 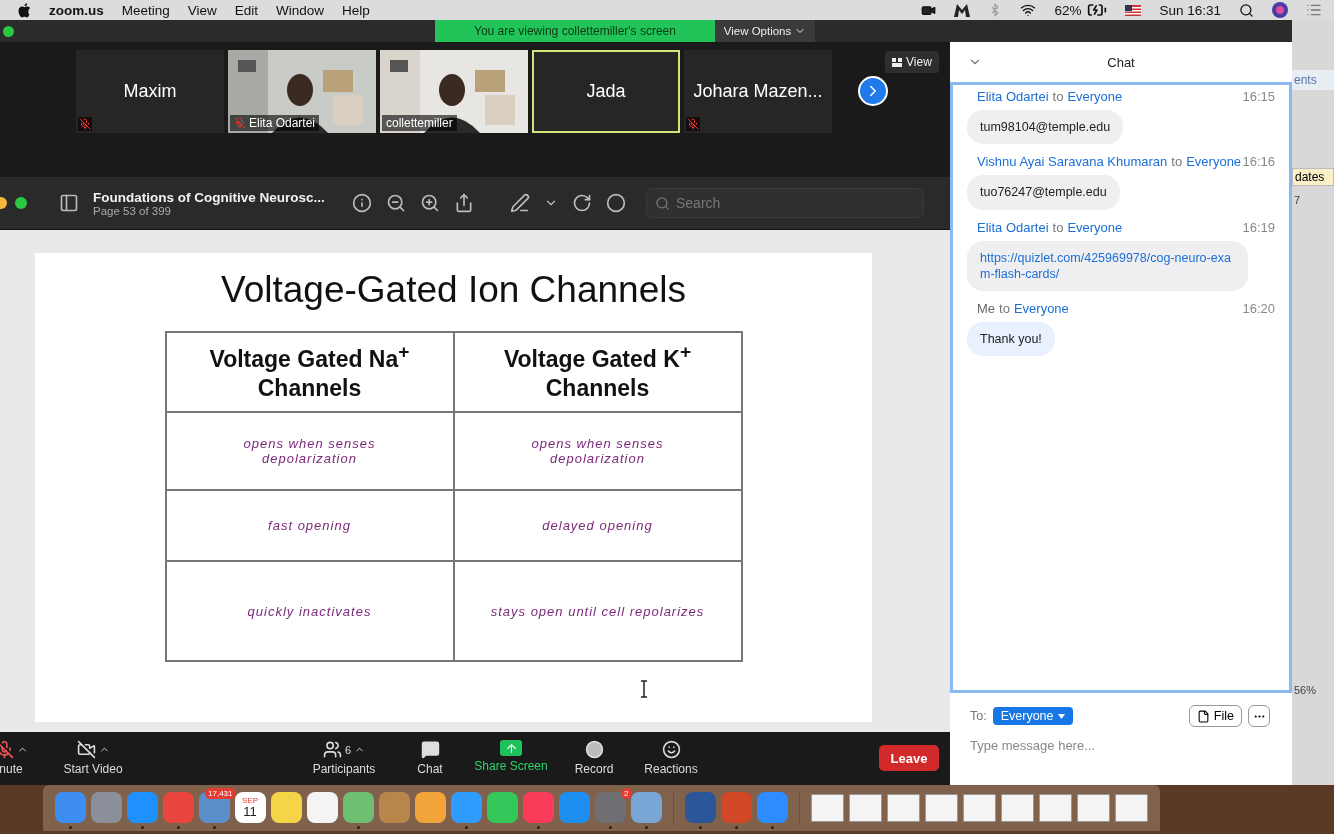 What do you see at coordinates (8, 31) in the screenshot?
I see `window-dot` at bounding box center [8, 31].